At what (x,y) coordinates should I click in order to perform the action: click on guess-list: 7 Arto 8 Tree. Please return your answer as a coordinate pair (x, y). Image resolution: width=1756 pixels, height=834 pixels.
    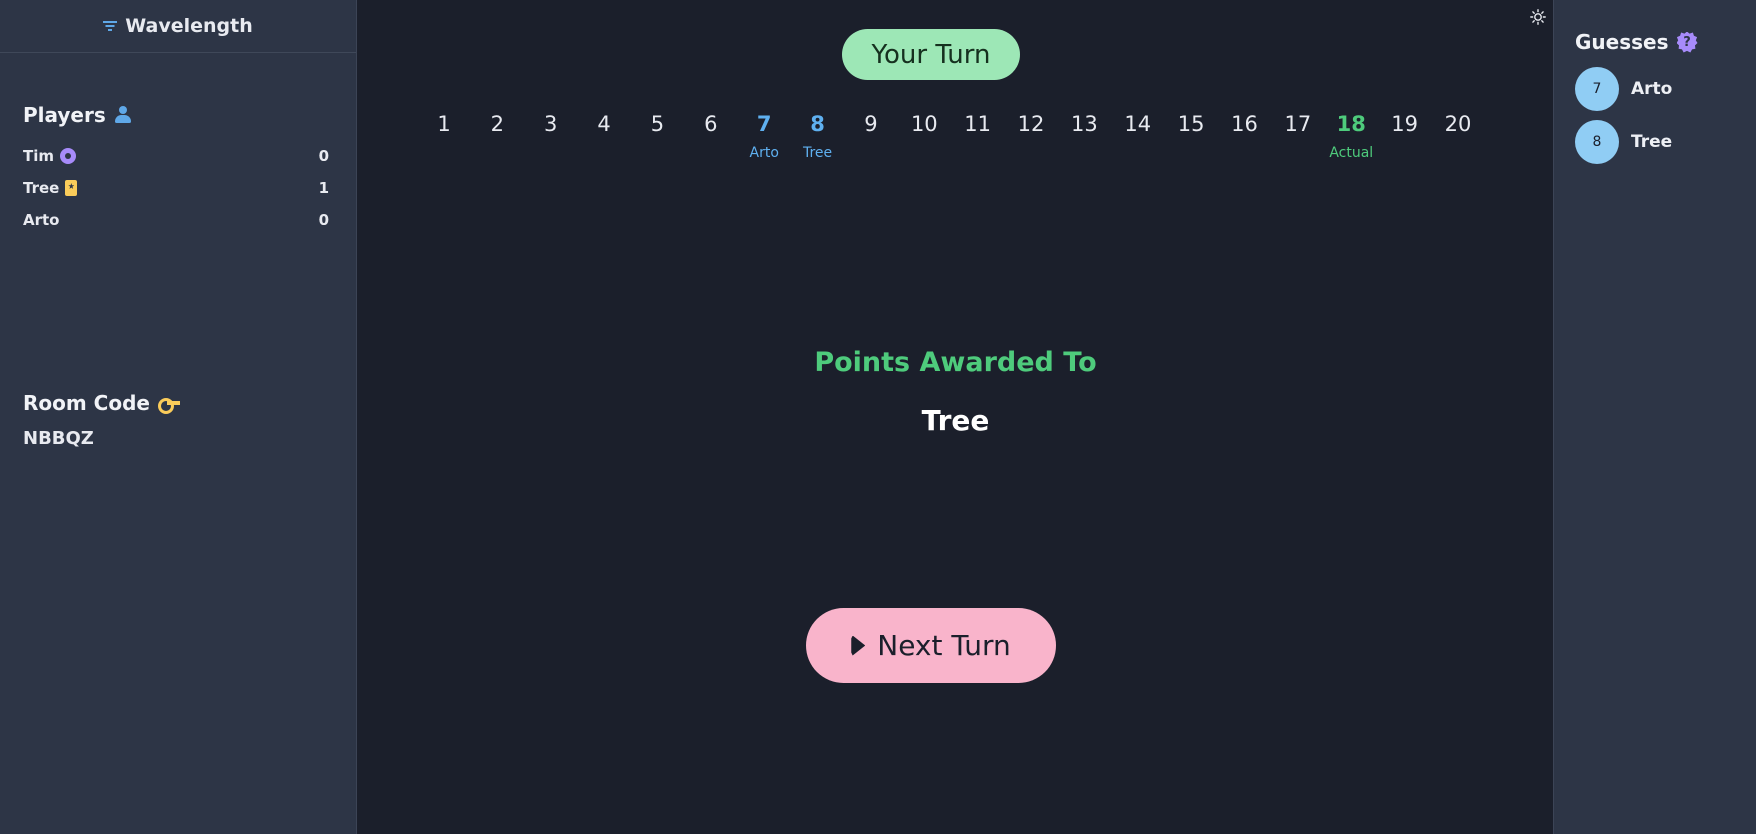
    Looking at the image, I should click on (1623, 120).